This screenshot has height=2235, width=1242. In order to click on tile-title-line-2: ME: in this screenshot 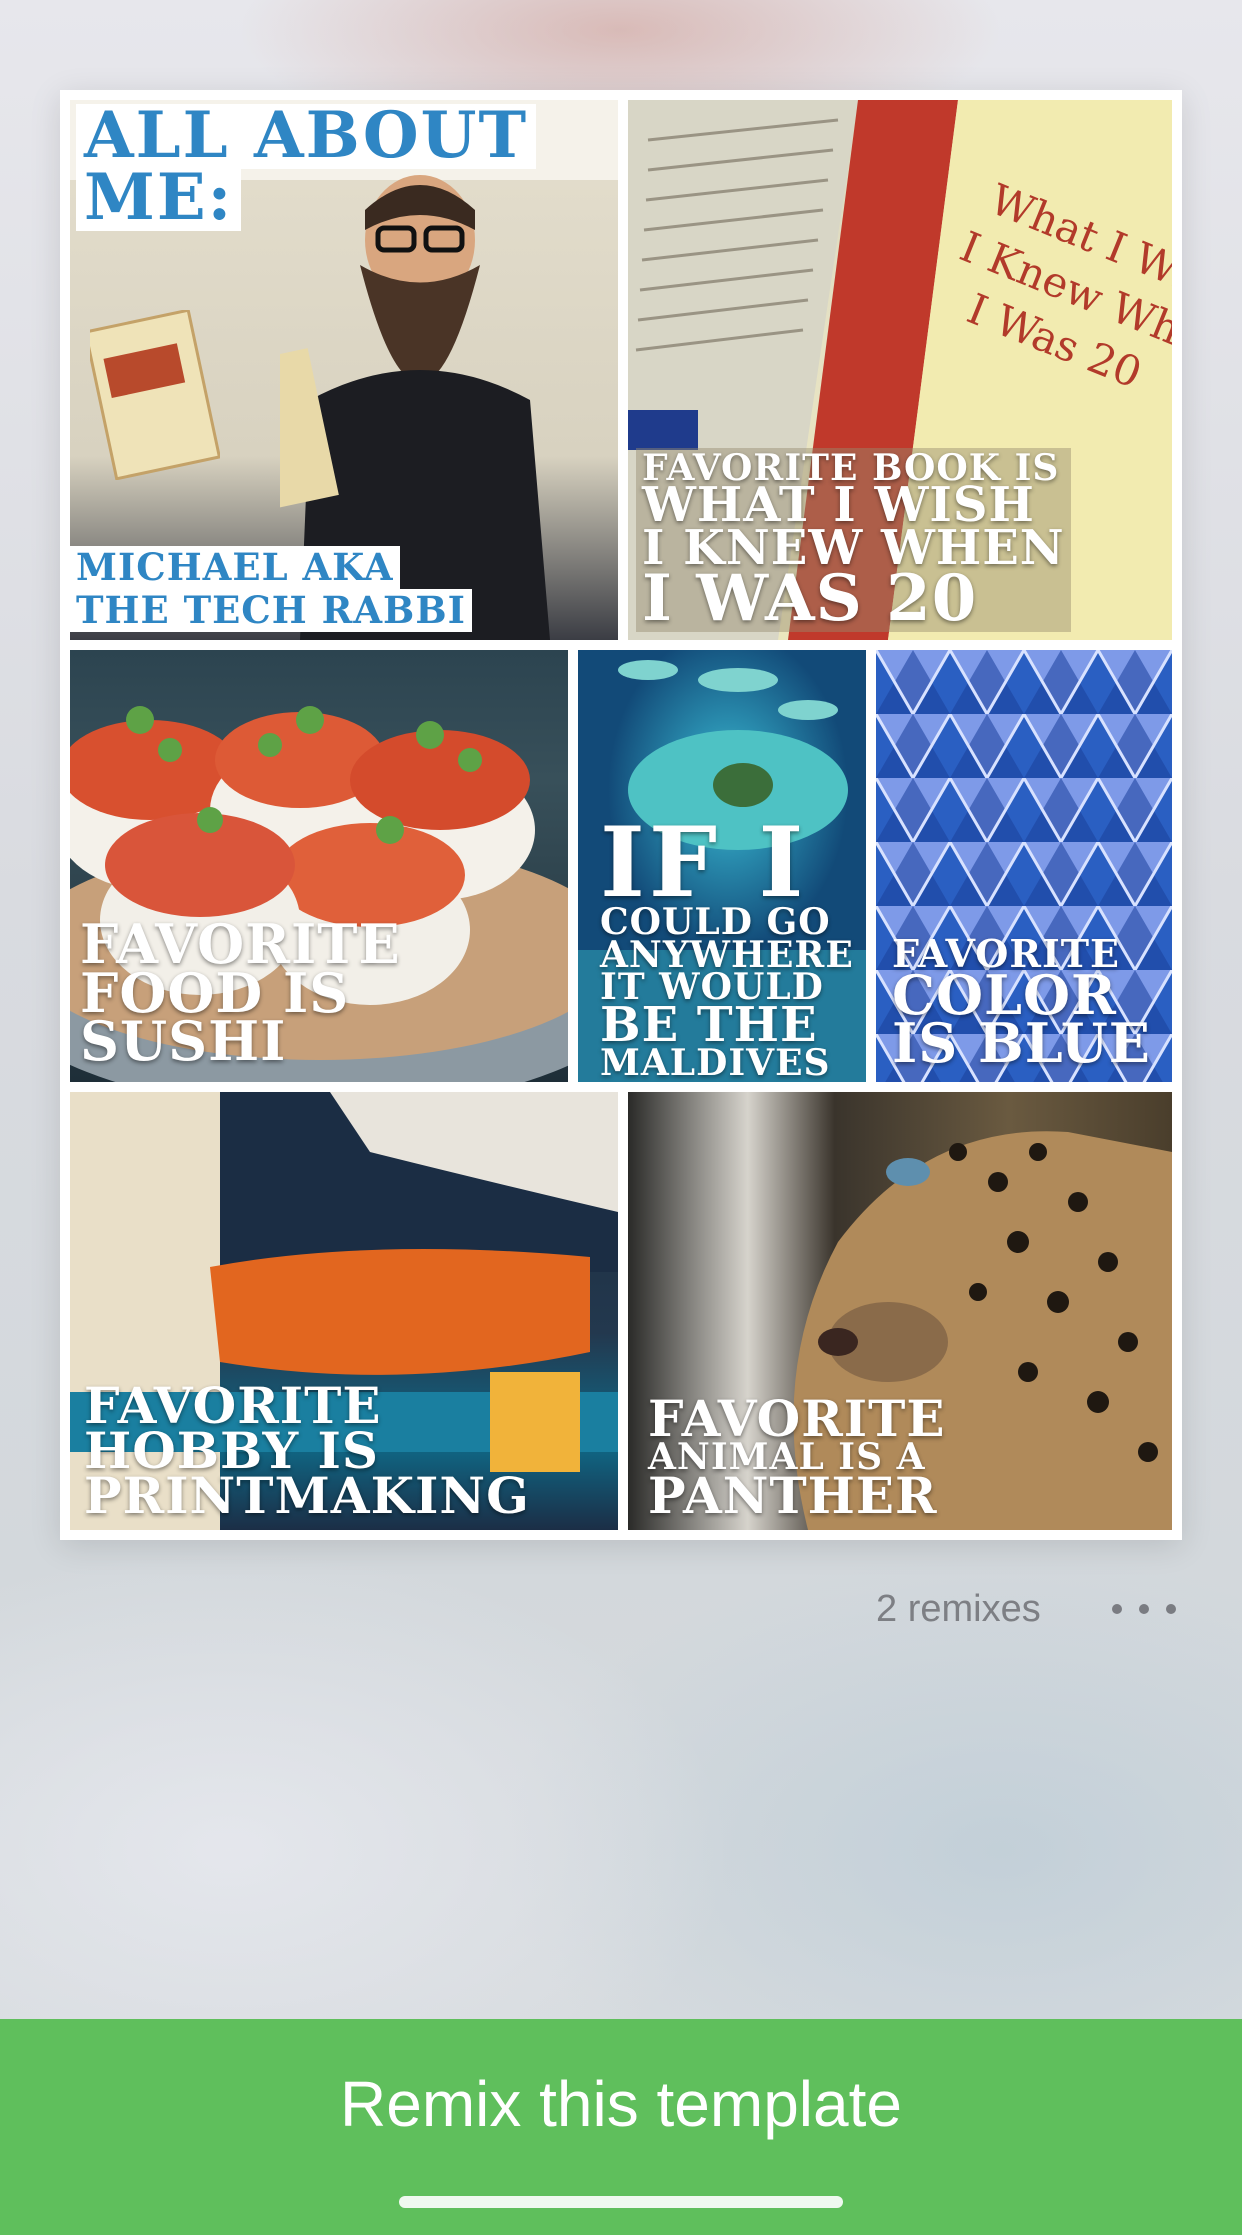, I will do `click(159, 198)`.